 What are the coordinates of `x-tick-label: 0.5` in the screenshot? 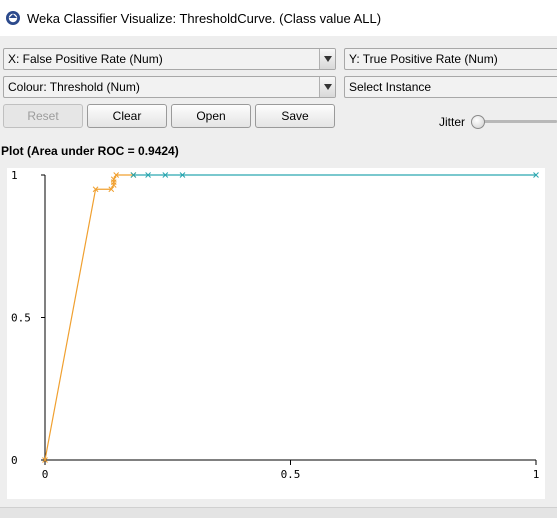 It's located at (291, 474).